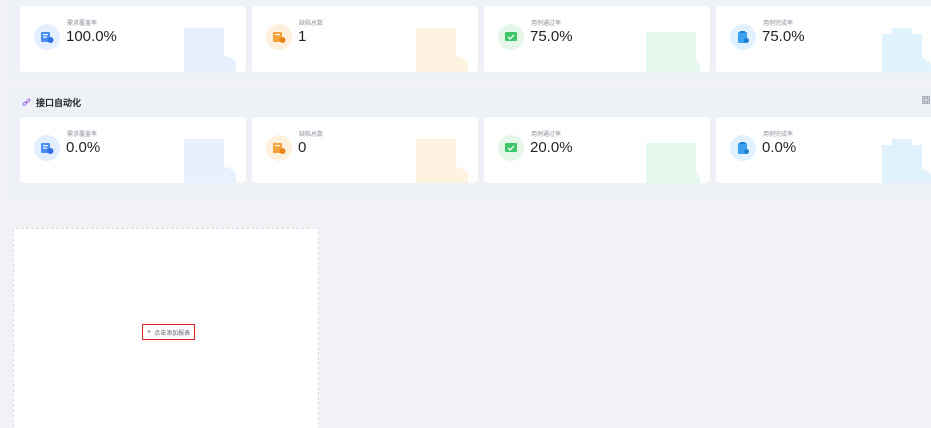 The width and height of the screenshot is (931, 428). Describe the element at coordinates (133, 150) in the screenshot. I see `metric-card-requirement-coverage: 需求覆盖率 0.0%` at that location.